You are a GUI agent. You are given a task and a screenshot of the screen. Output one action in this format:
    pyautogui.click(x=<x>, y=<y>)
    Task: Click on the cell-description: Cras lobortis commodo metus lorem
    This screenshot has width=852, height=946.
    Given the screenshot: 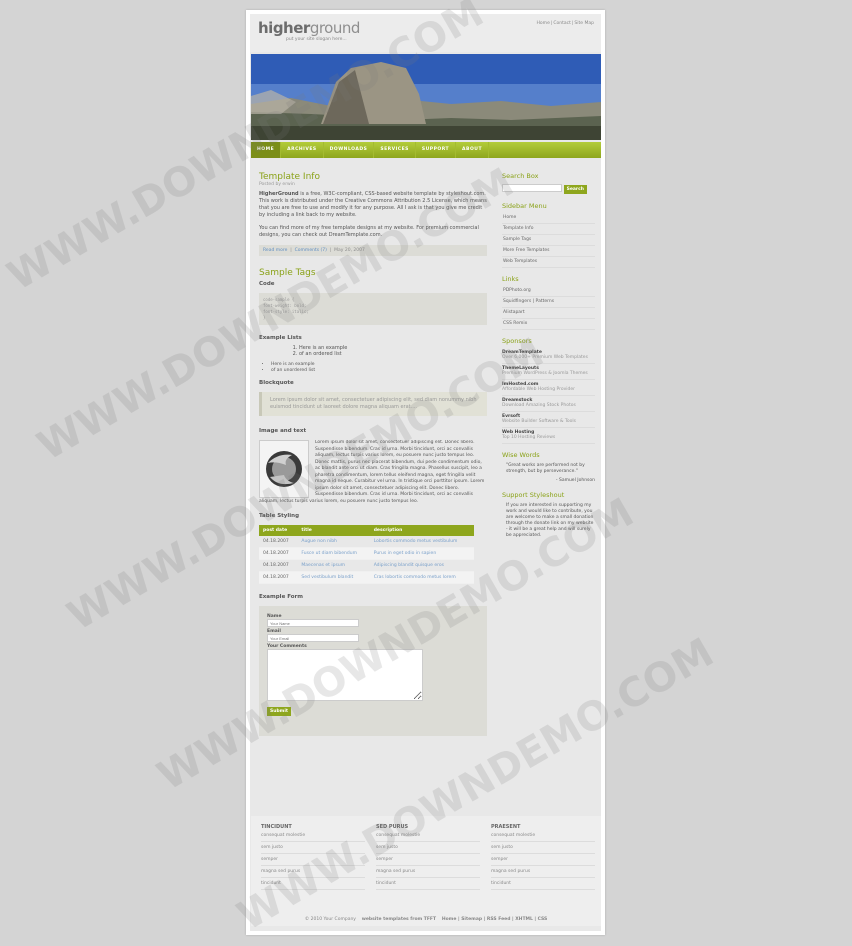 What is the action you would take?
    pyautogui.click(x=421, y=577)
    